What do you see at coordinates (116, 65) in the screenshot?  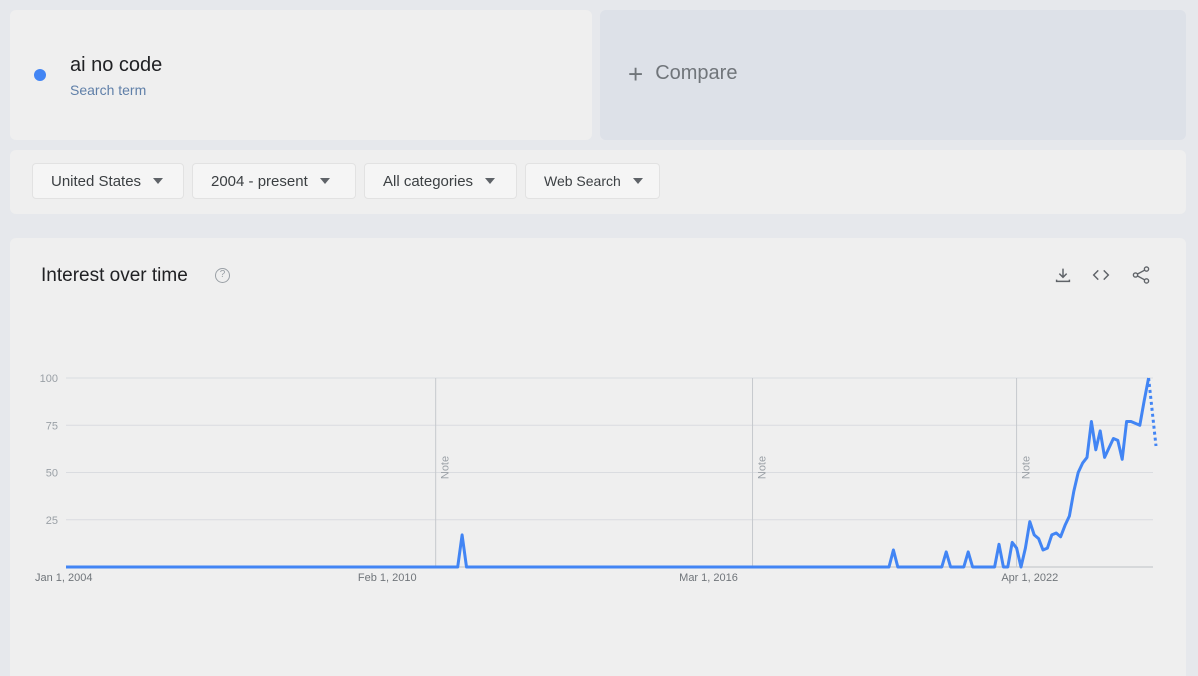 I see `search-term-name: ai no code` at bounding box center [116, 65].